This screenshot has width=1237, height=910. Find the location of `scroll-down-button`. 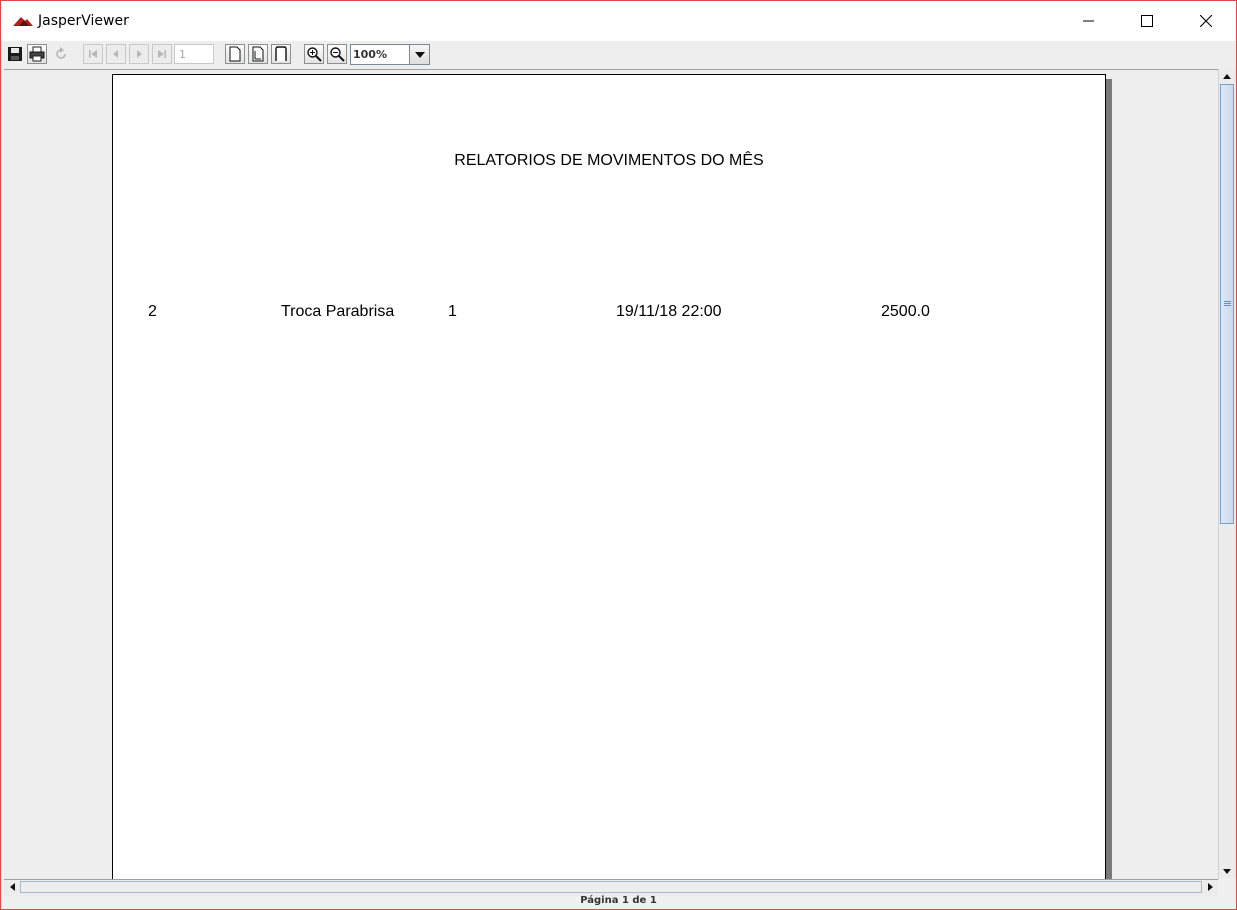

scroll-down-button is located at coordinates (1227, 871).